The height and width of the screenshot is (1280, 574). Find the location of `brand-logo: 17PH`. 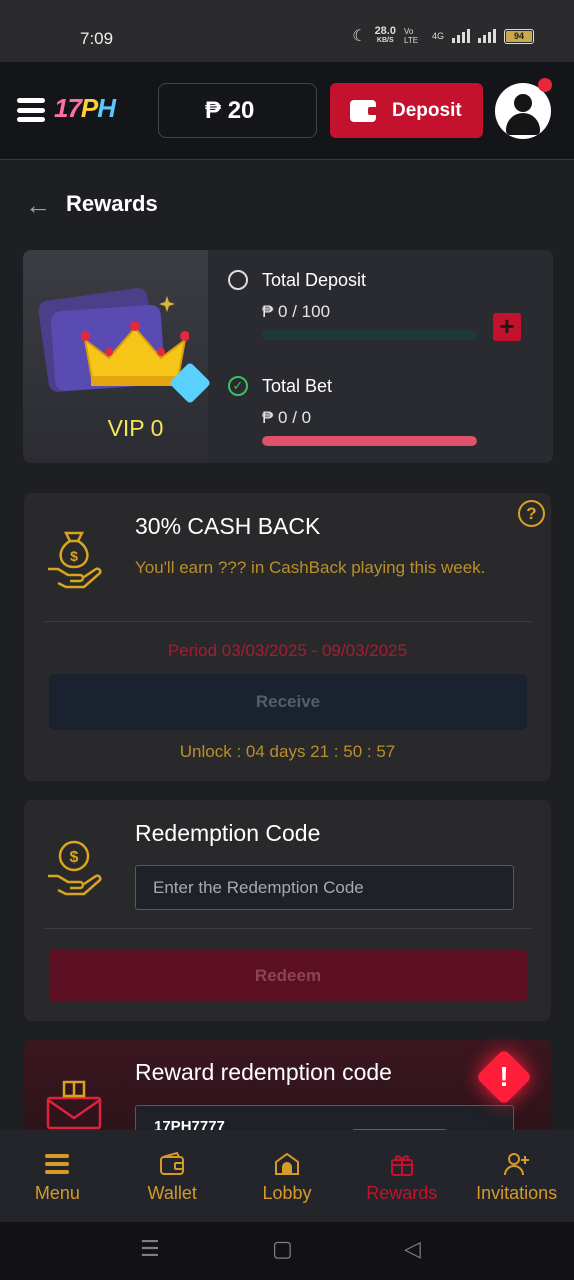

brand-logo: 17PH is located at coordinates (85, 108).